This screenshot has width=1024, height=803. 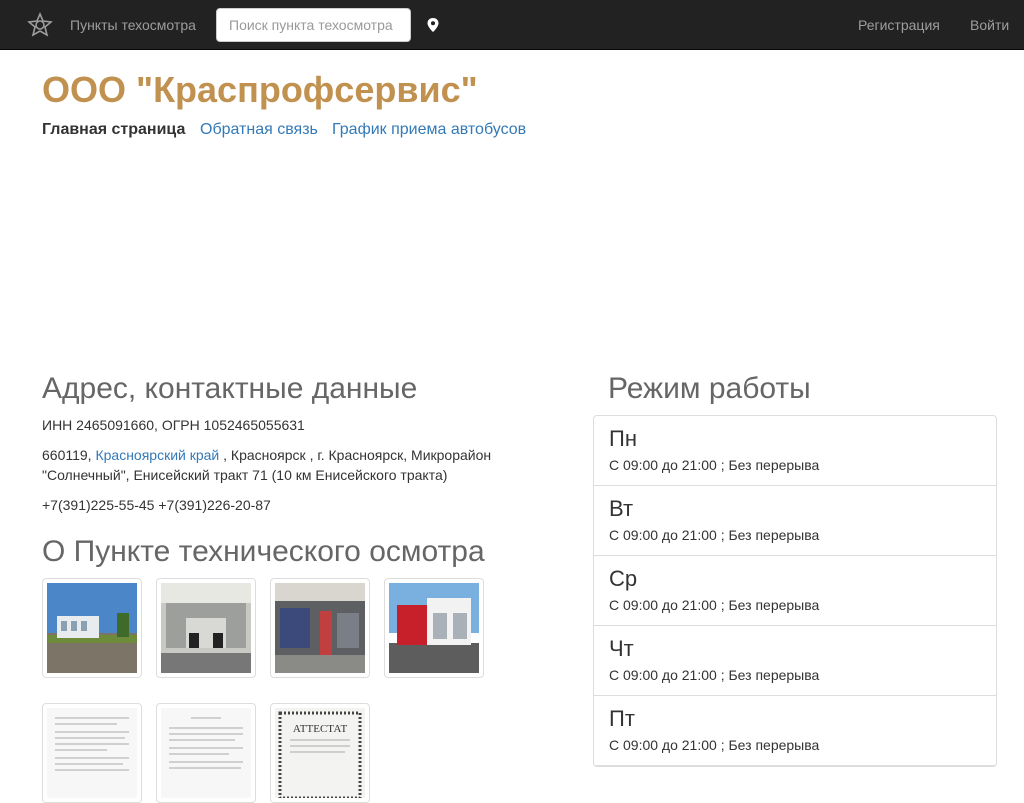 I want to click on certificate-scan: АТТЕСТАТ, so click(x=320, y=753).